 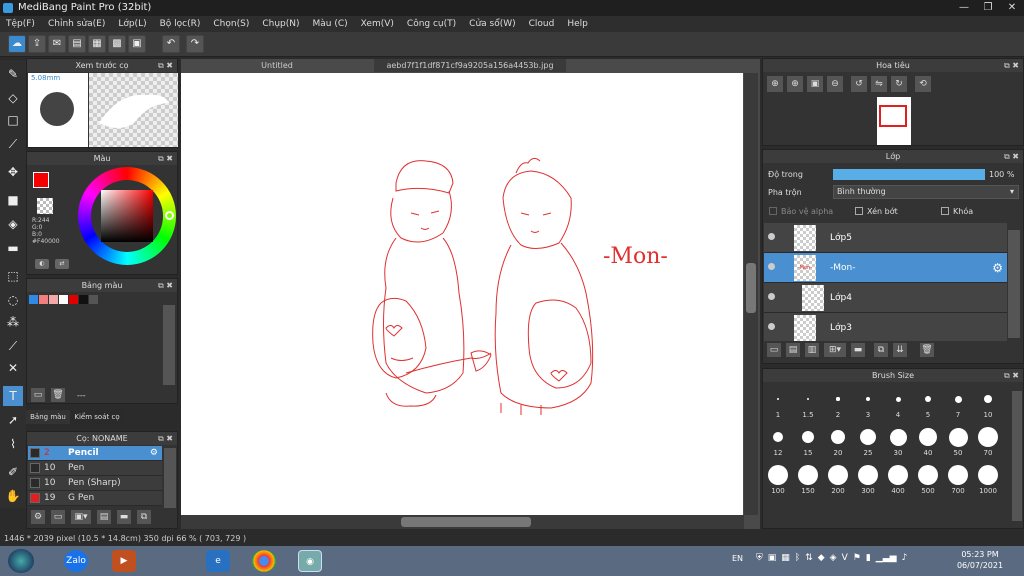 I want to click on maximize-button: ❐, so click(x=988, y=8).